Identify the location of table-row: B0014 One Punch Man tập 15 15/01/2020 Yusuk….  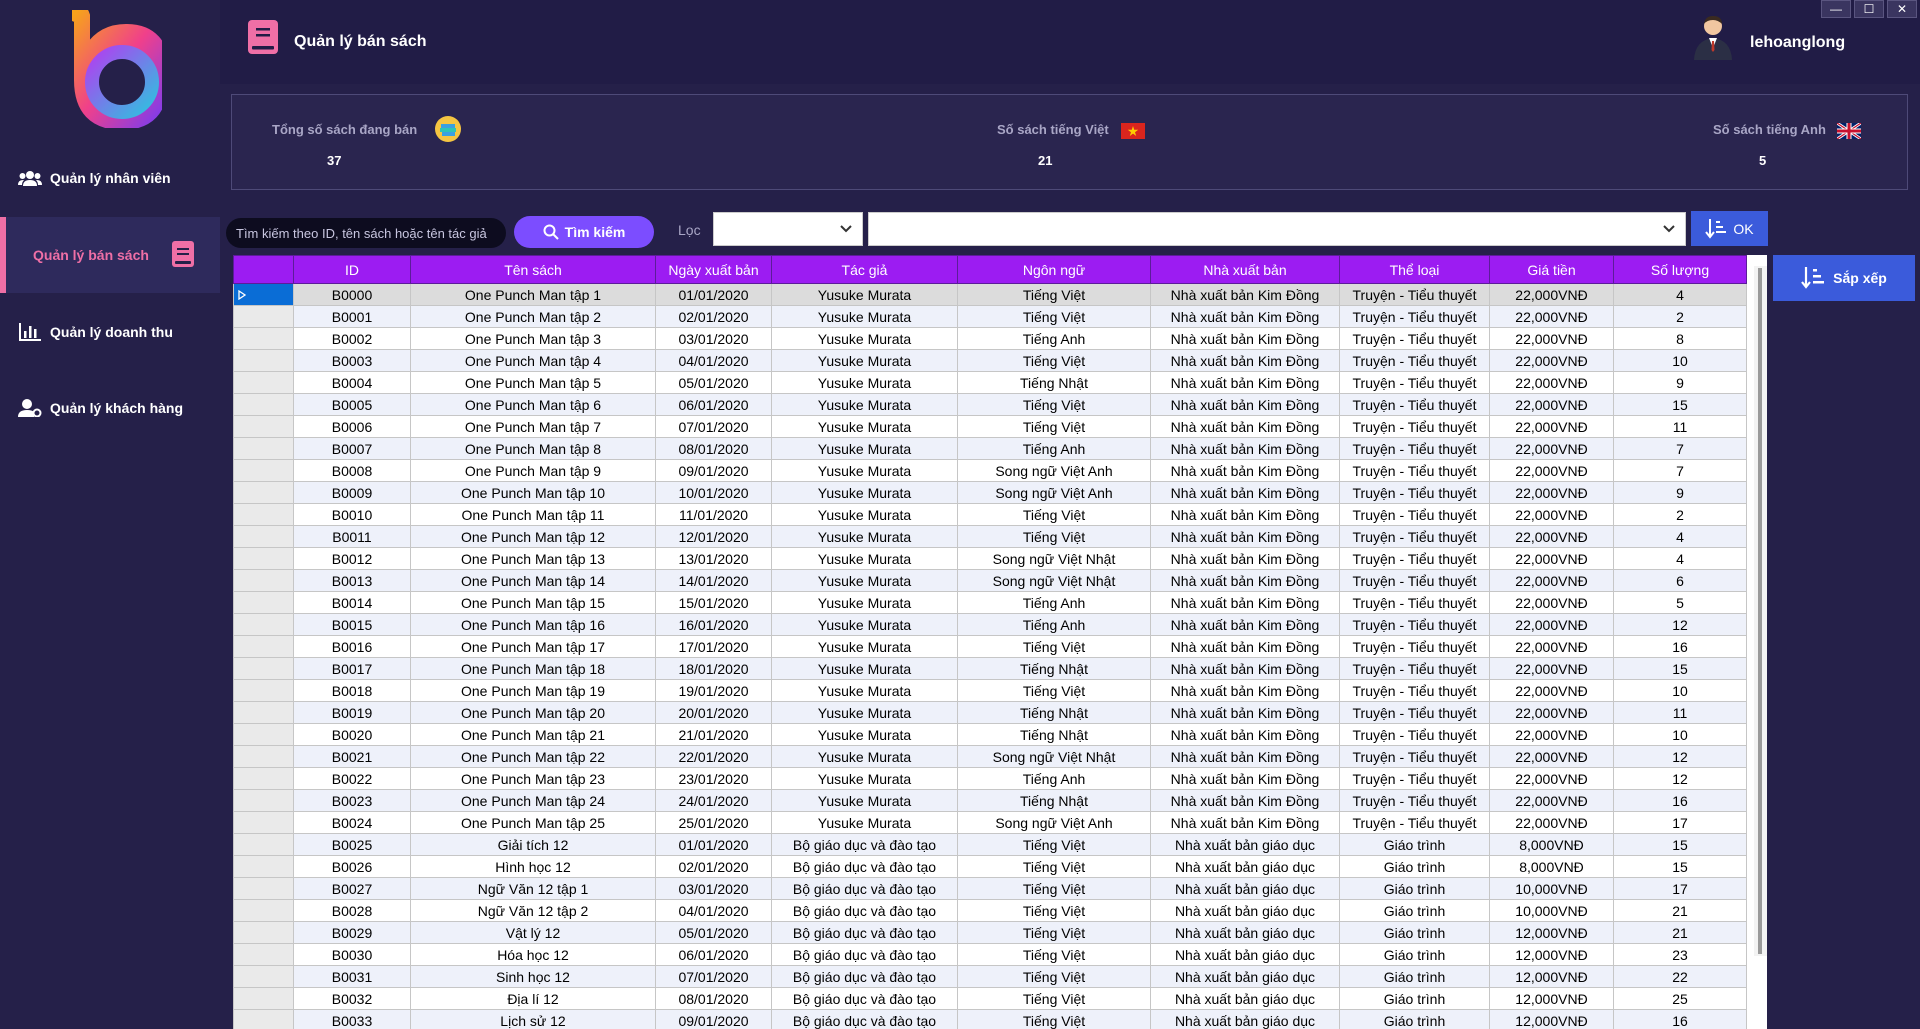
(990, 602).